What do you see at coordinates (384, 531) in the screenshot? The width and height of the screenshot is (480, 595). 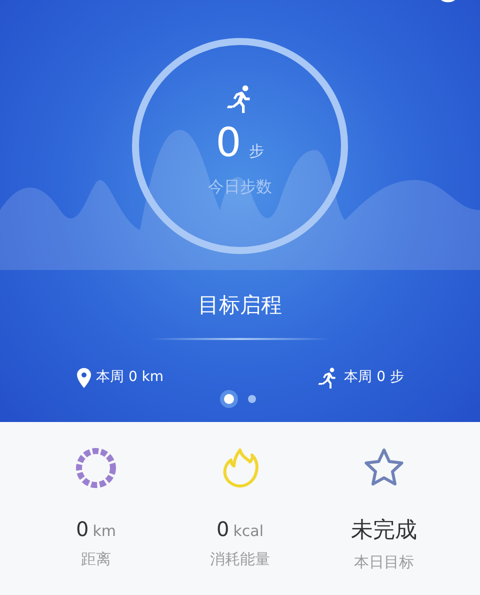 I see `stat-value: 未完成` at bounding box center [384, 531].